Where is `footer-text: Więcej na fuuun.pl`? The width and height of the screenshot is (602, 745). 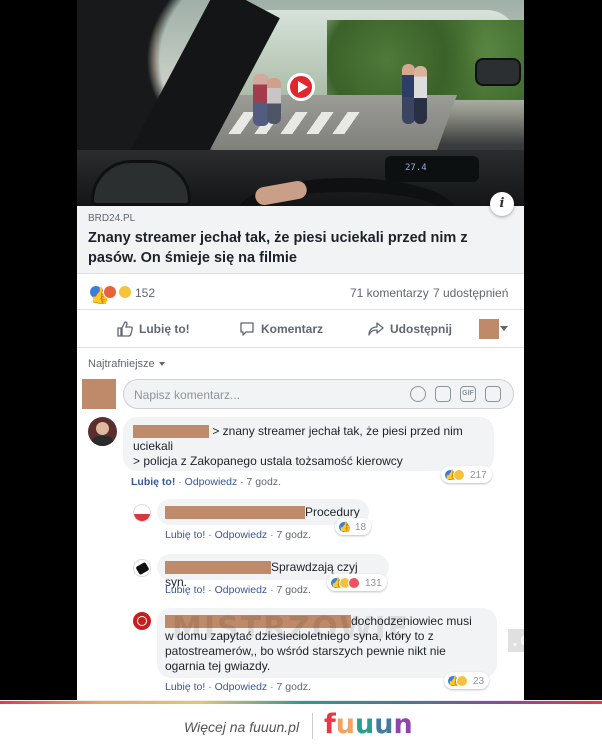 footer-text: Więcej na fuuun.pl is located at coordinates (241, 727).